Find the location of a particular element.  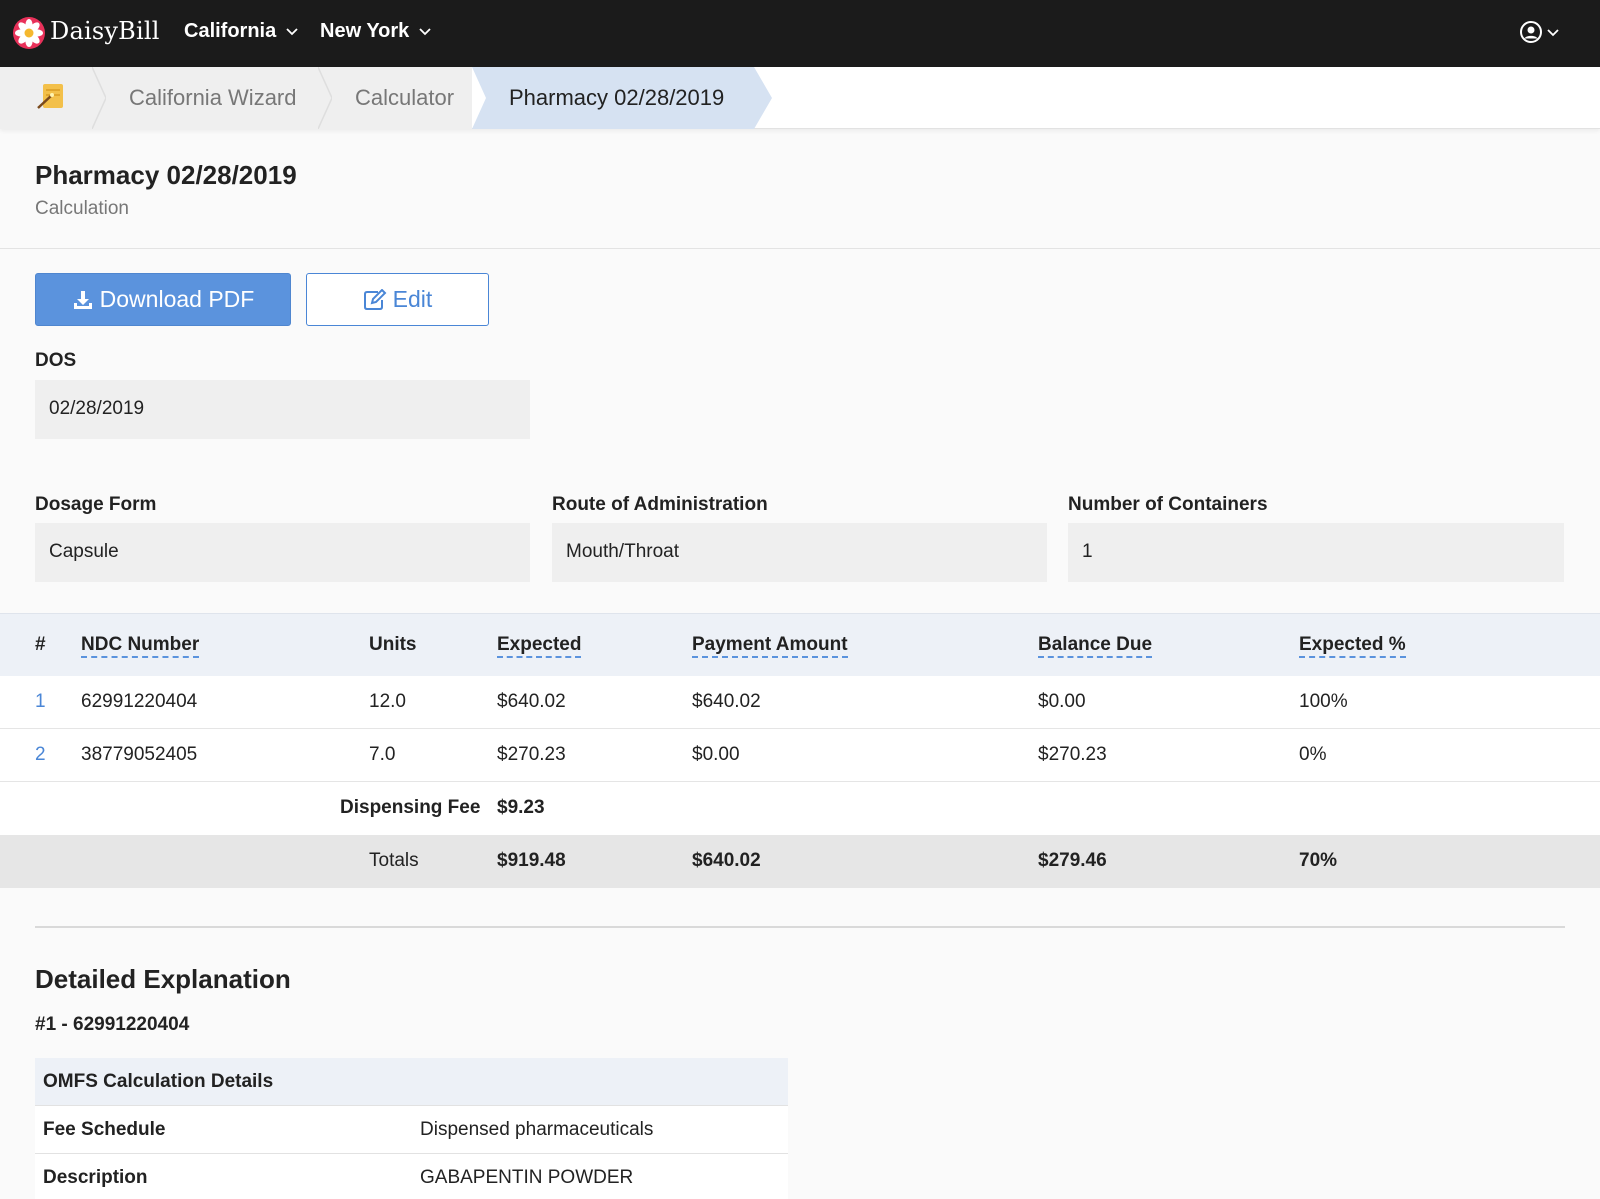

detail-row: Fee Schedule Dispensed pharmaceuticals is located at coordinates (411, 1130).